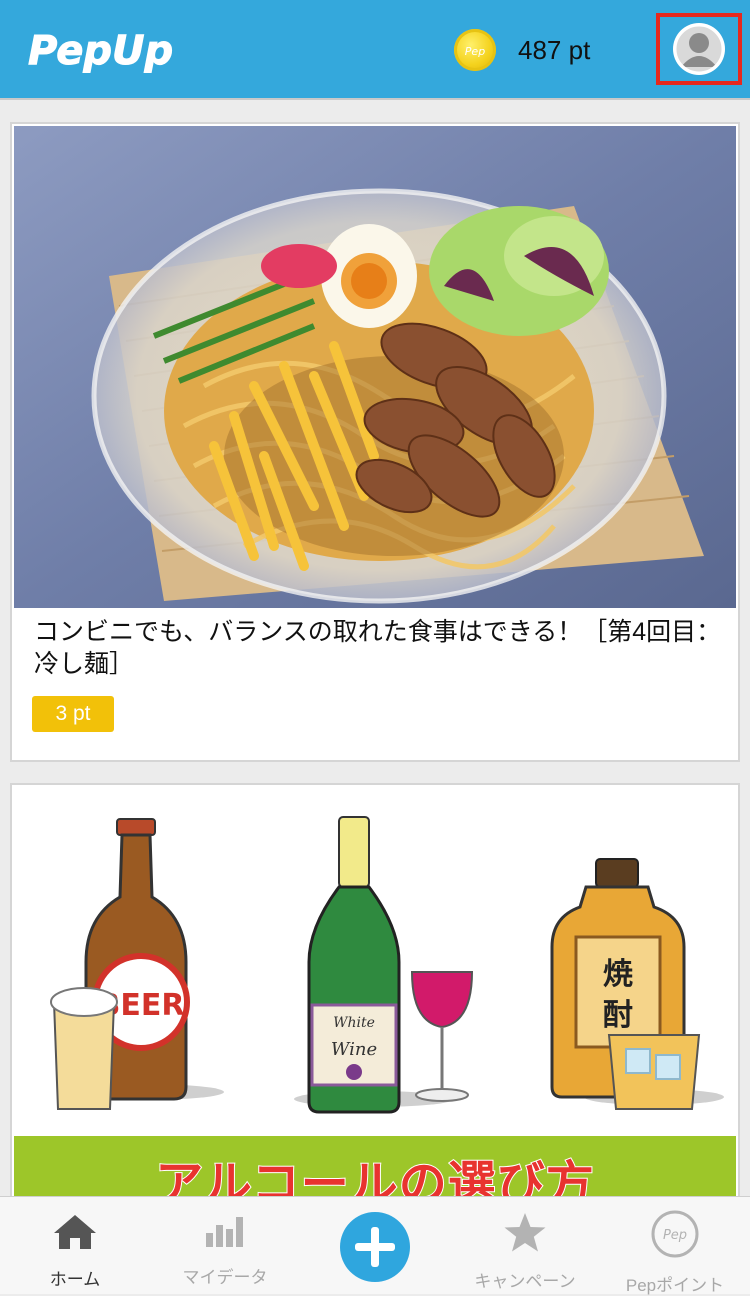  Describe the element at coordinates (73, 714) in the screenshot. I see `points-badge: 3 pt` at that location.